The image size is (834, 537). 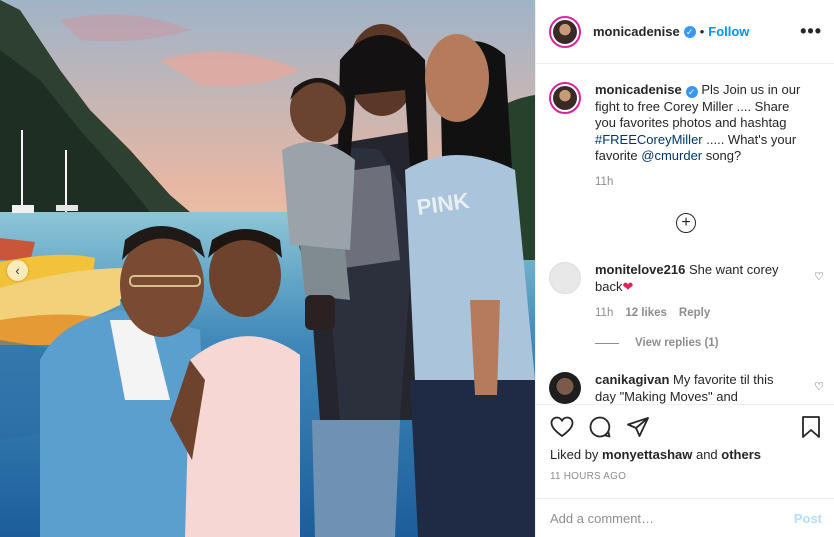 I want to click on comment-username: canikagivan, so click(x=632, y=379).